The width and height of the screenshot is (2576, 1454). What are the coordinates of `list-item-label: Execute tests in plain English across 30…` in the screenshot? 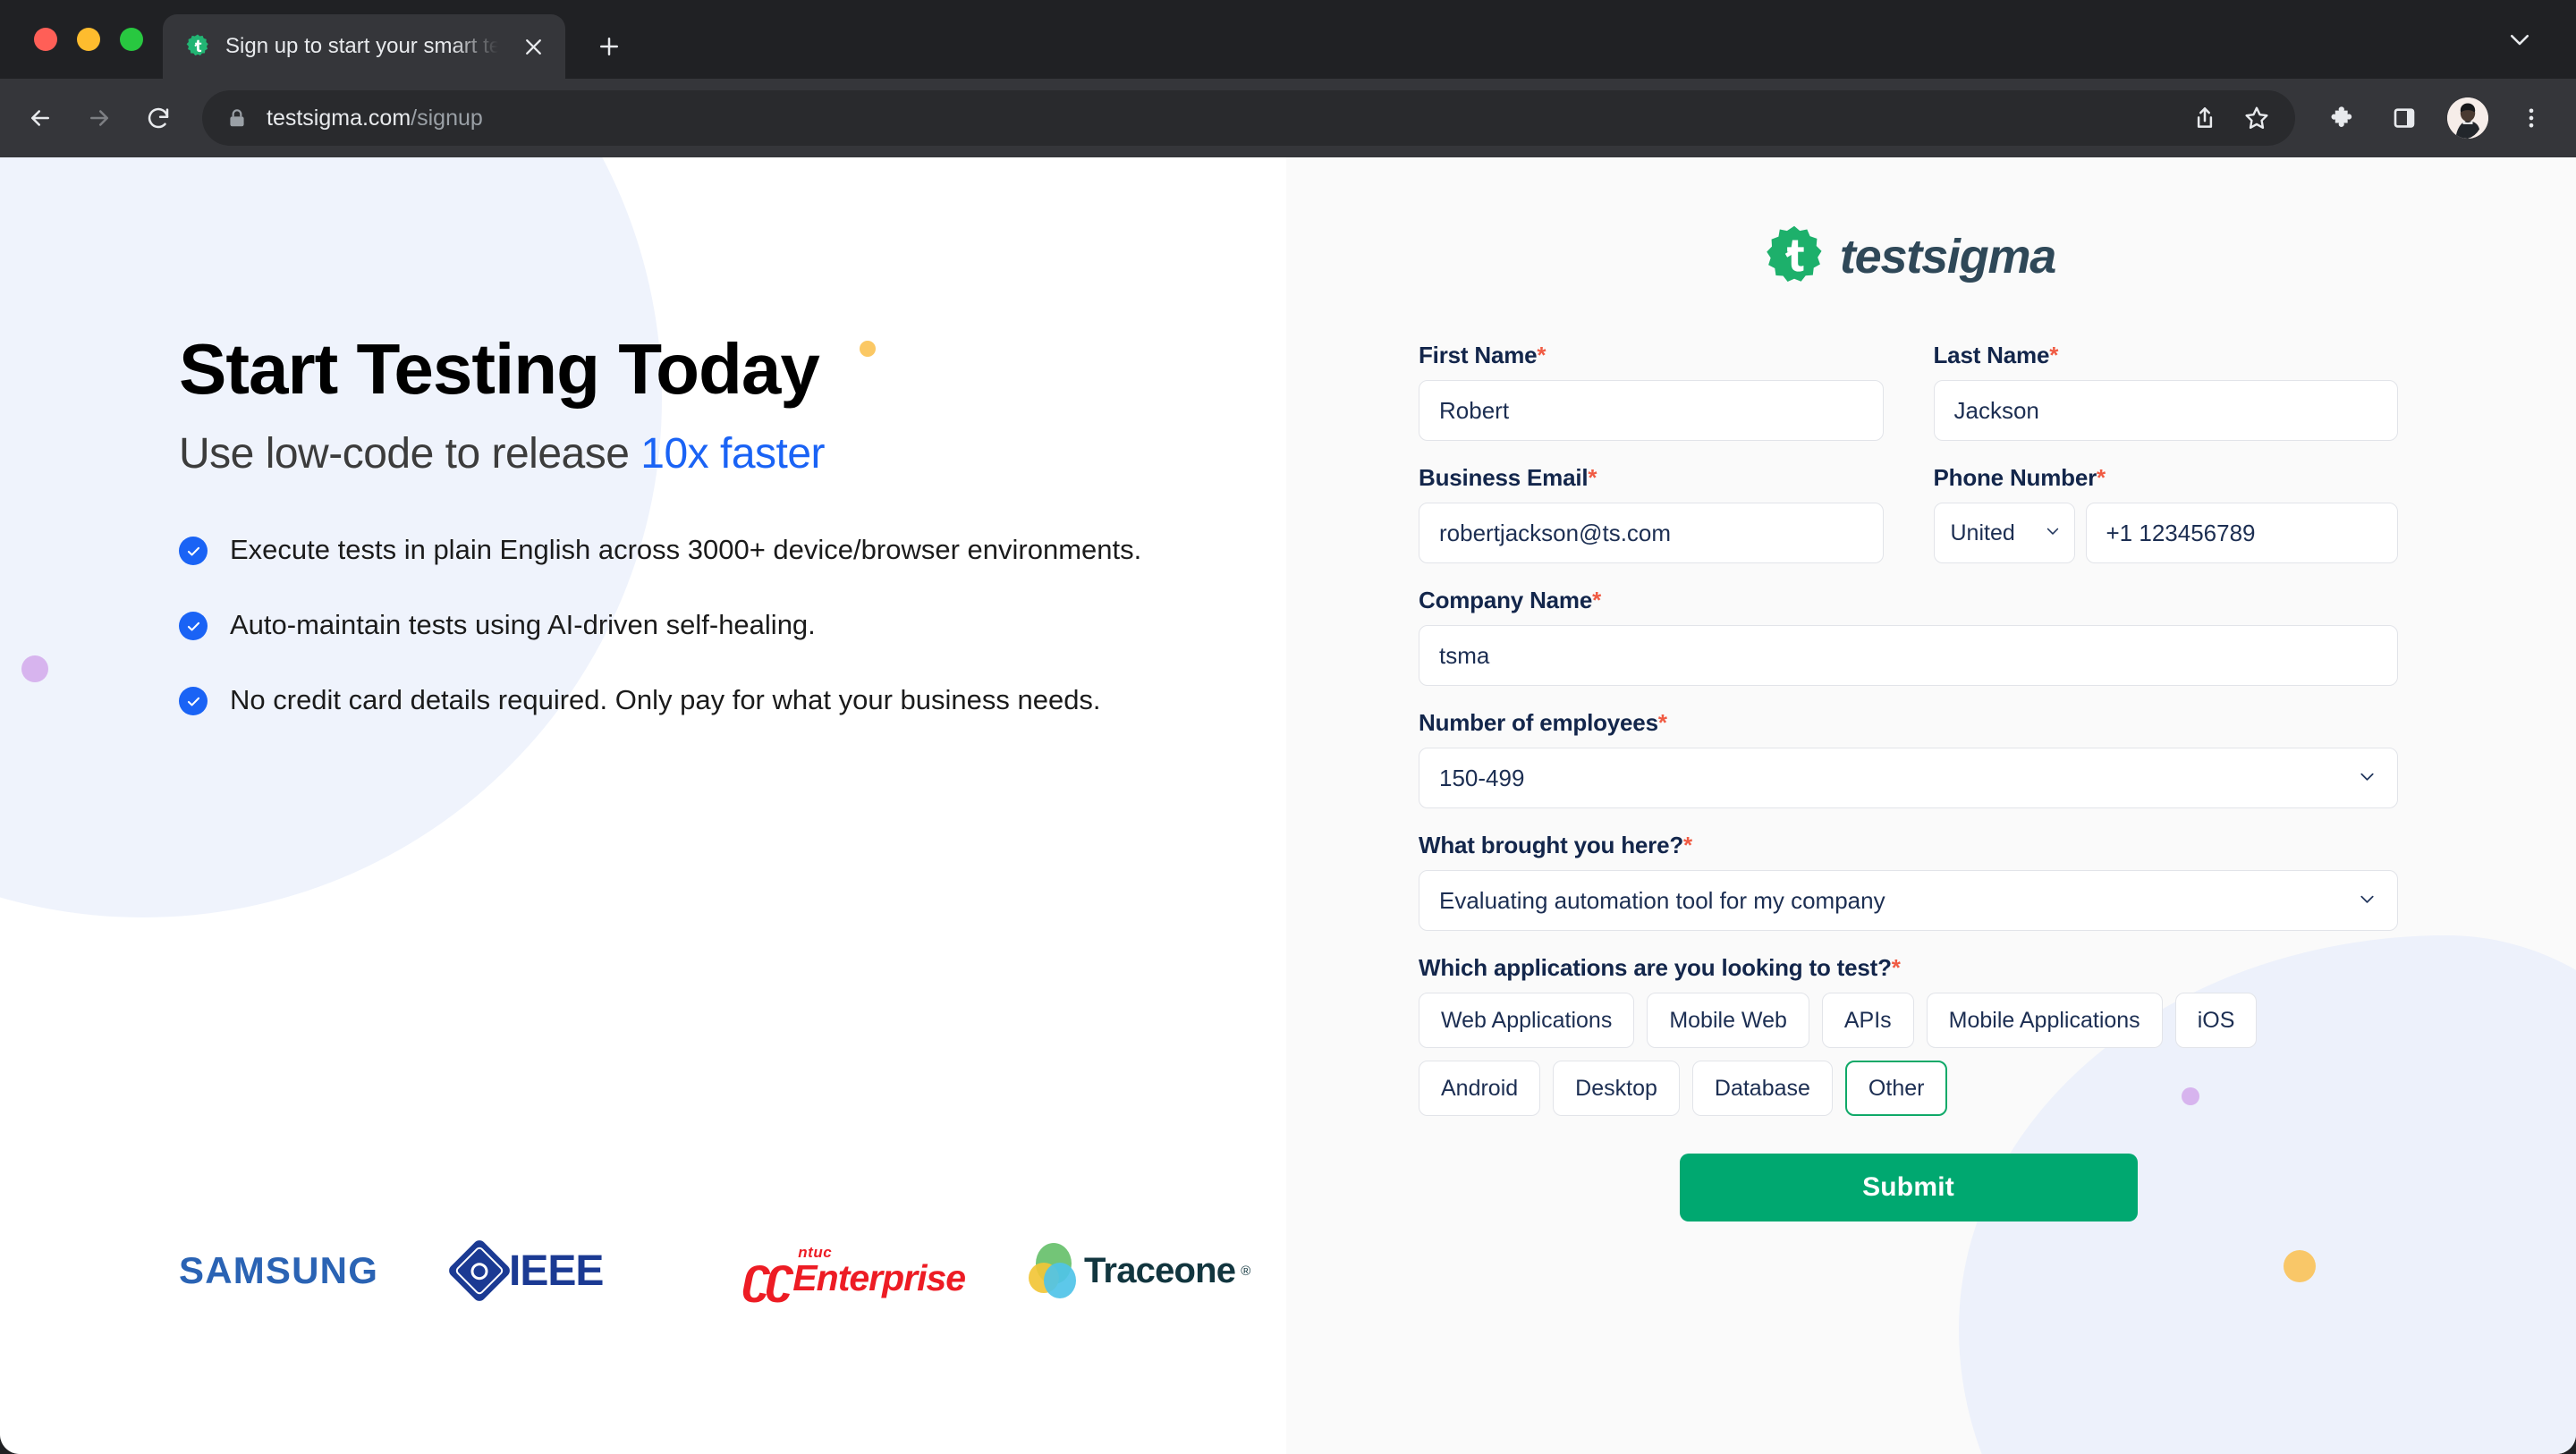 It's located at (686, 550).